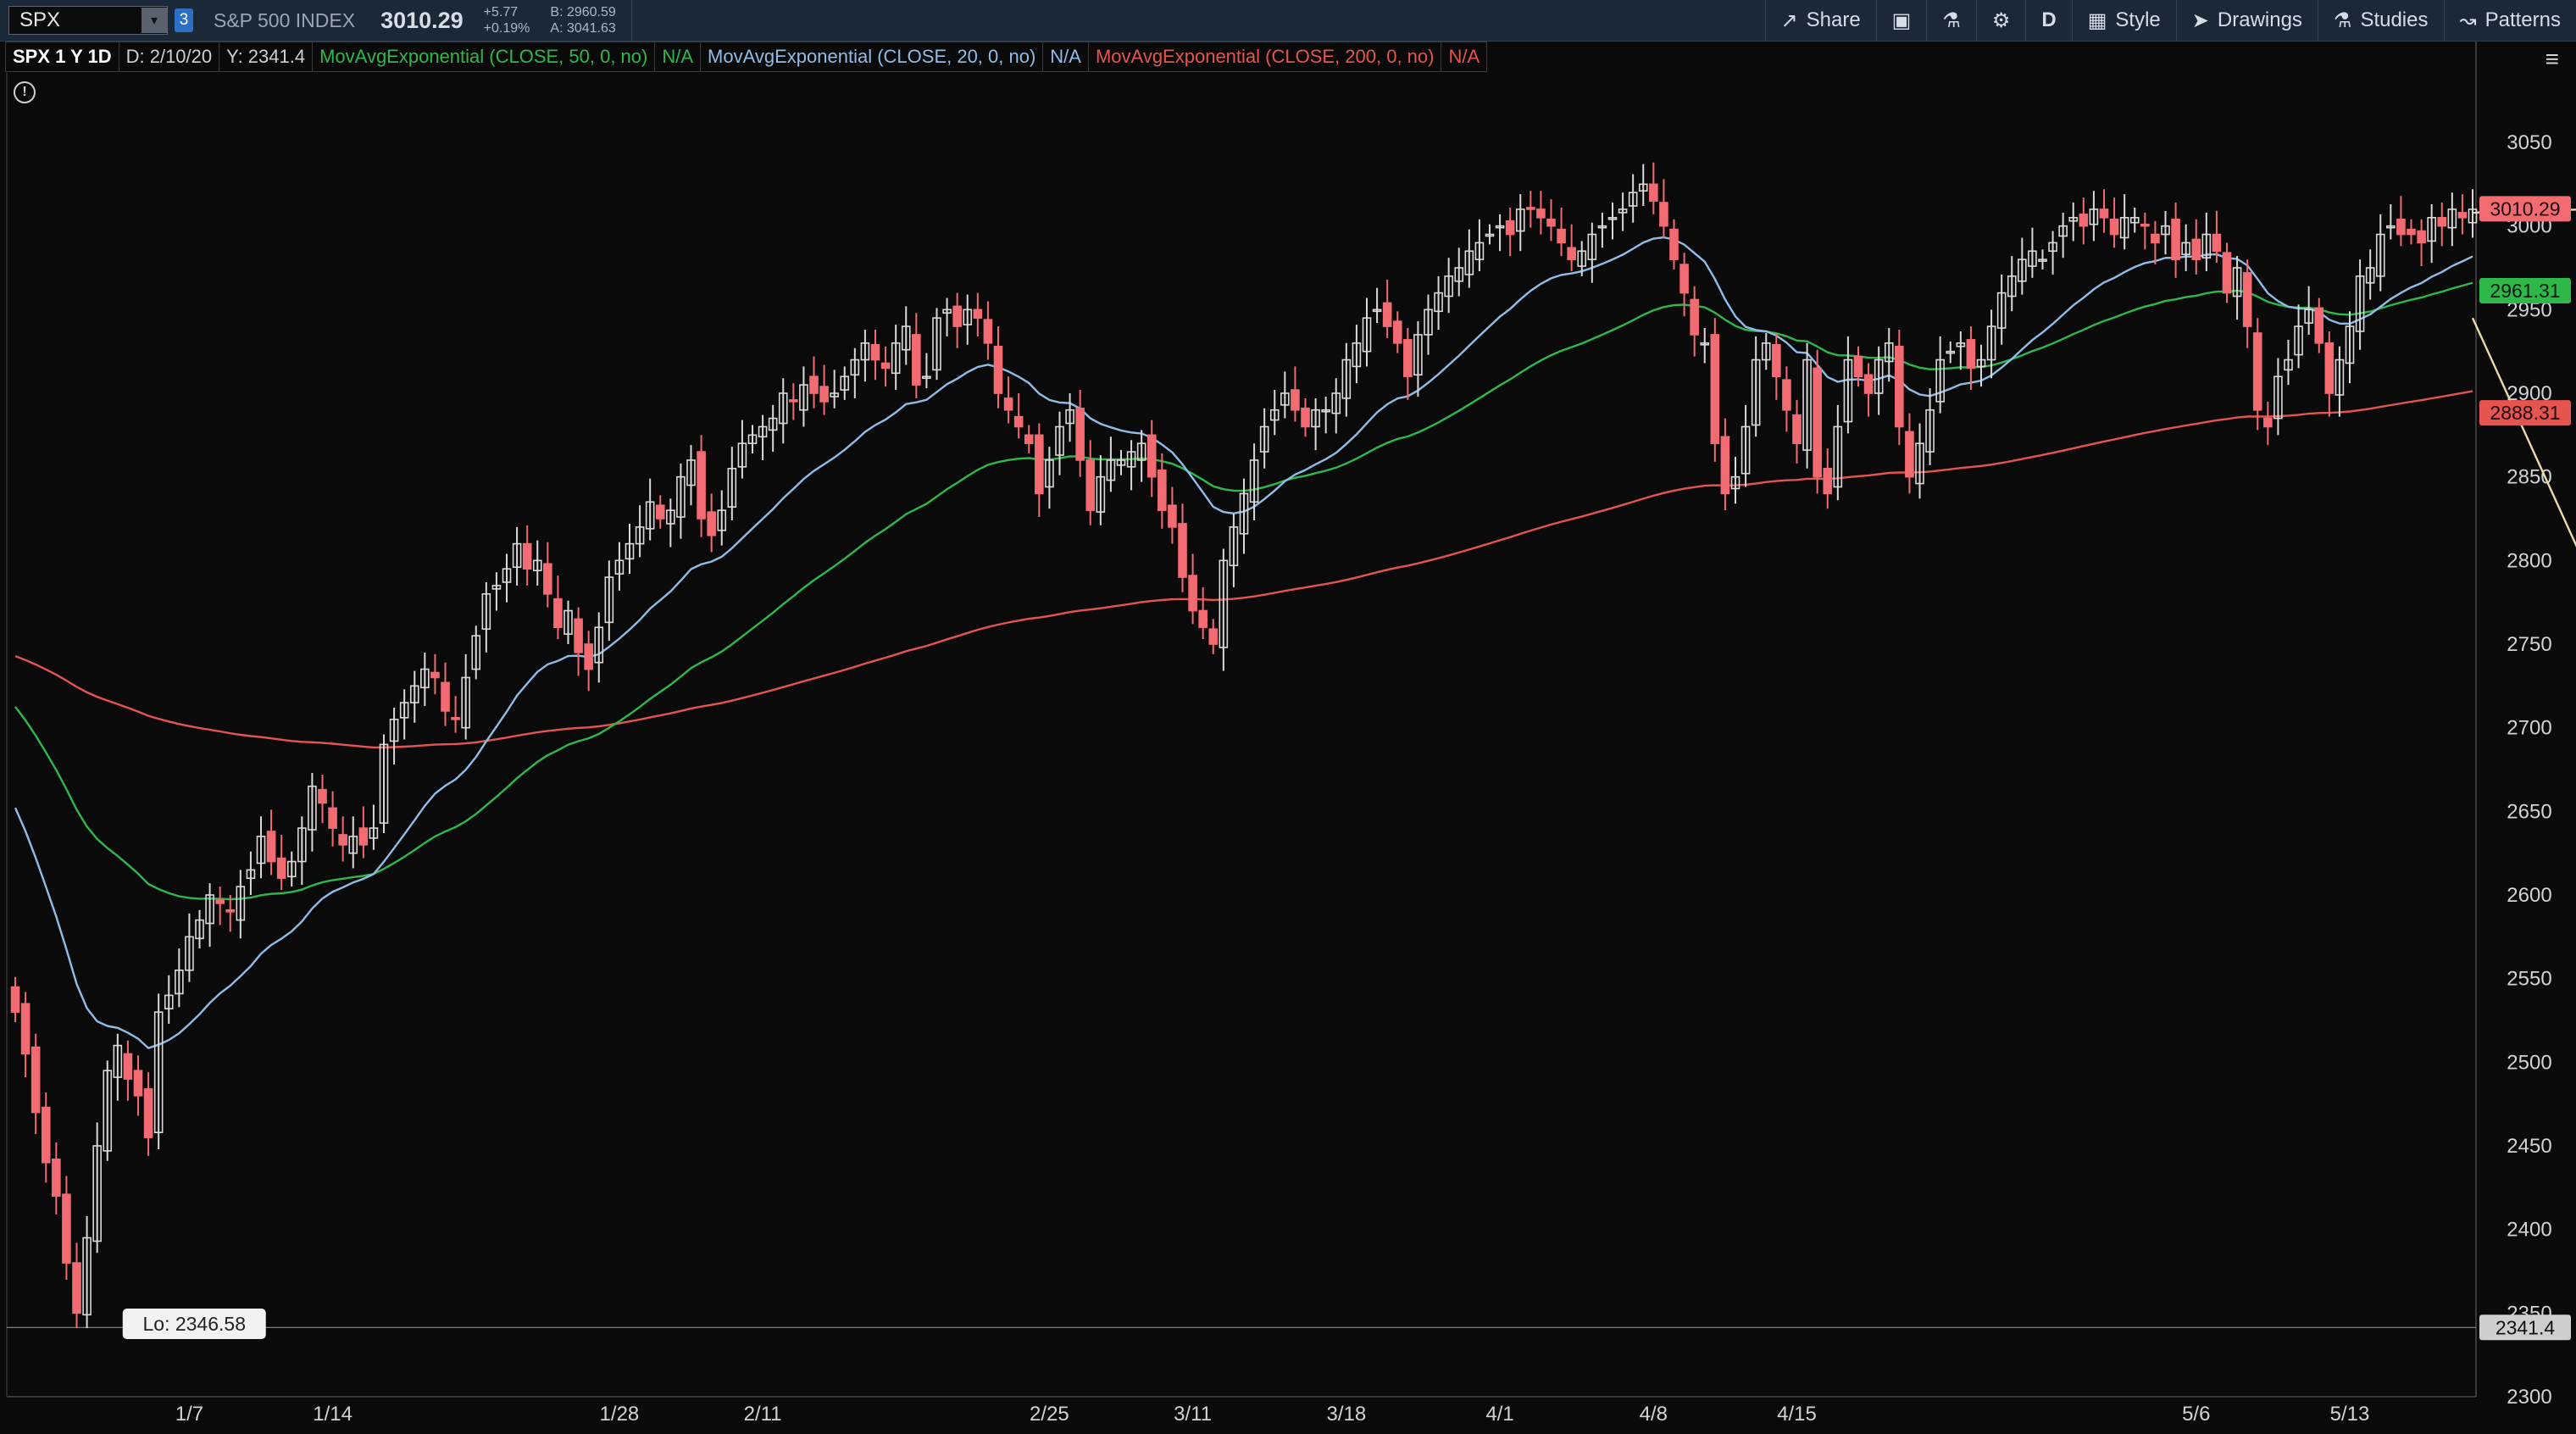 The width and height of the screenshot is (2576, 1434). What do you see at coordinates (2048, 20) in the screenshot?
I see `period-button: D` at bounding box center [2048, 20].